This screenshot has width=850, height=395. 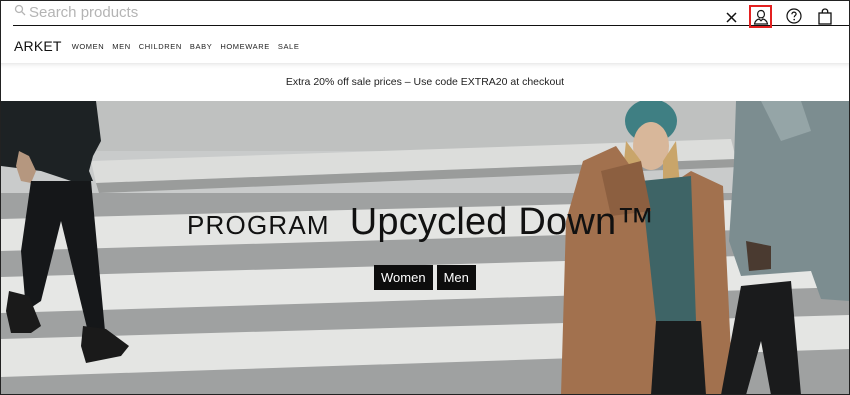 I want to click on hero-title: PROGRAM Upcycled Down™, so click(x=421, y=222).